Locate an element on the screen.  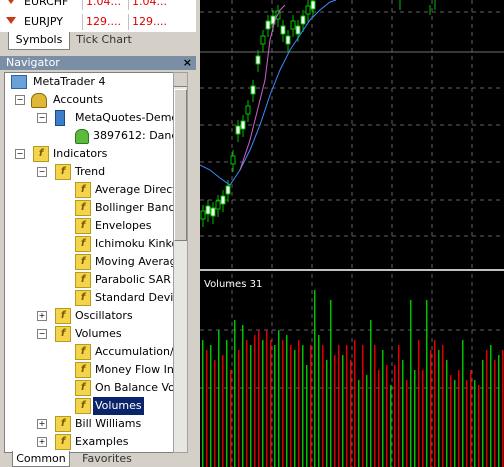
tree-node-label: Parabolic SAR is located at coordinates (133, 279).